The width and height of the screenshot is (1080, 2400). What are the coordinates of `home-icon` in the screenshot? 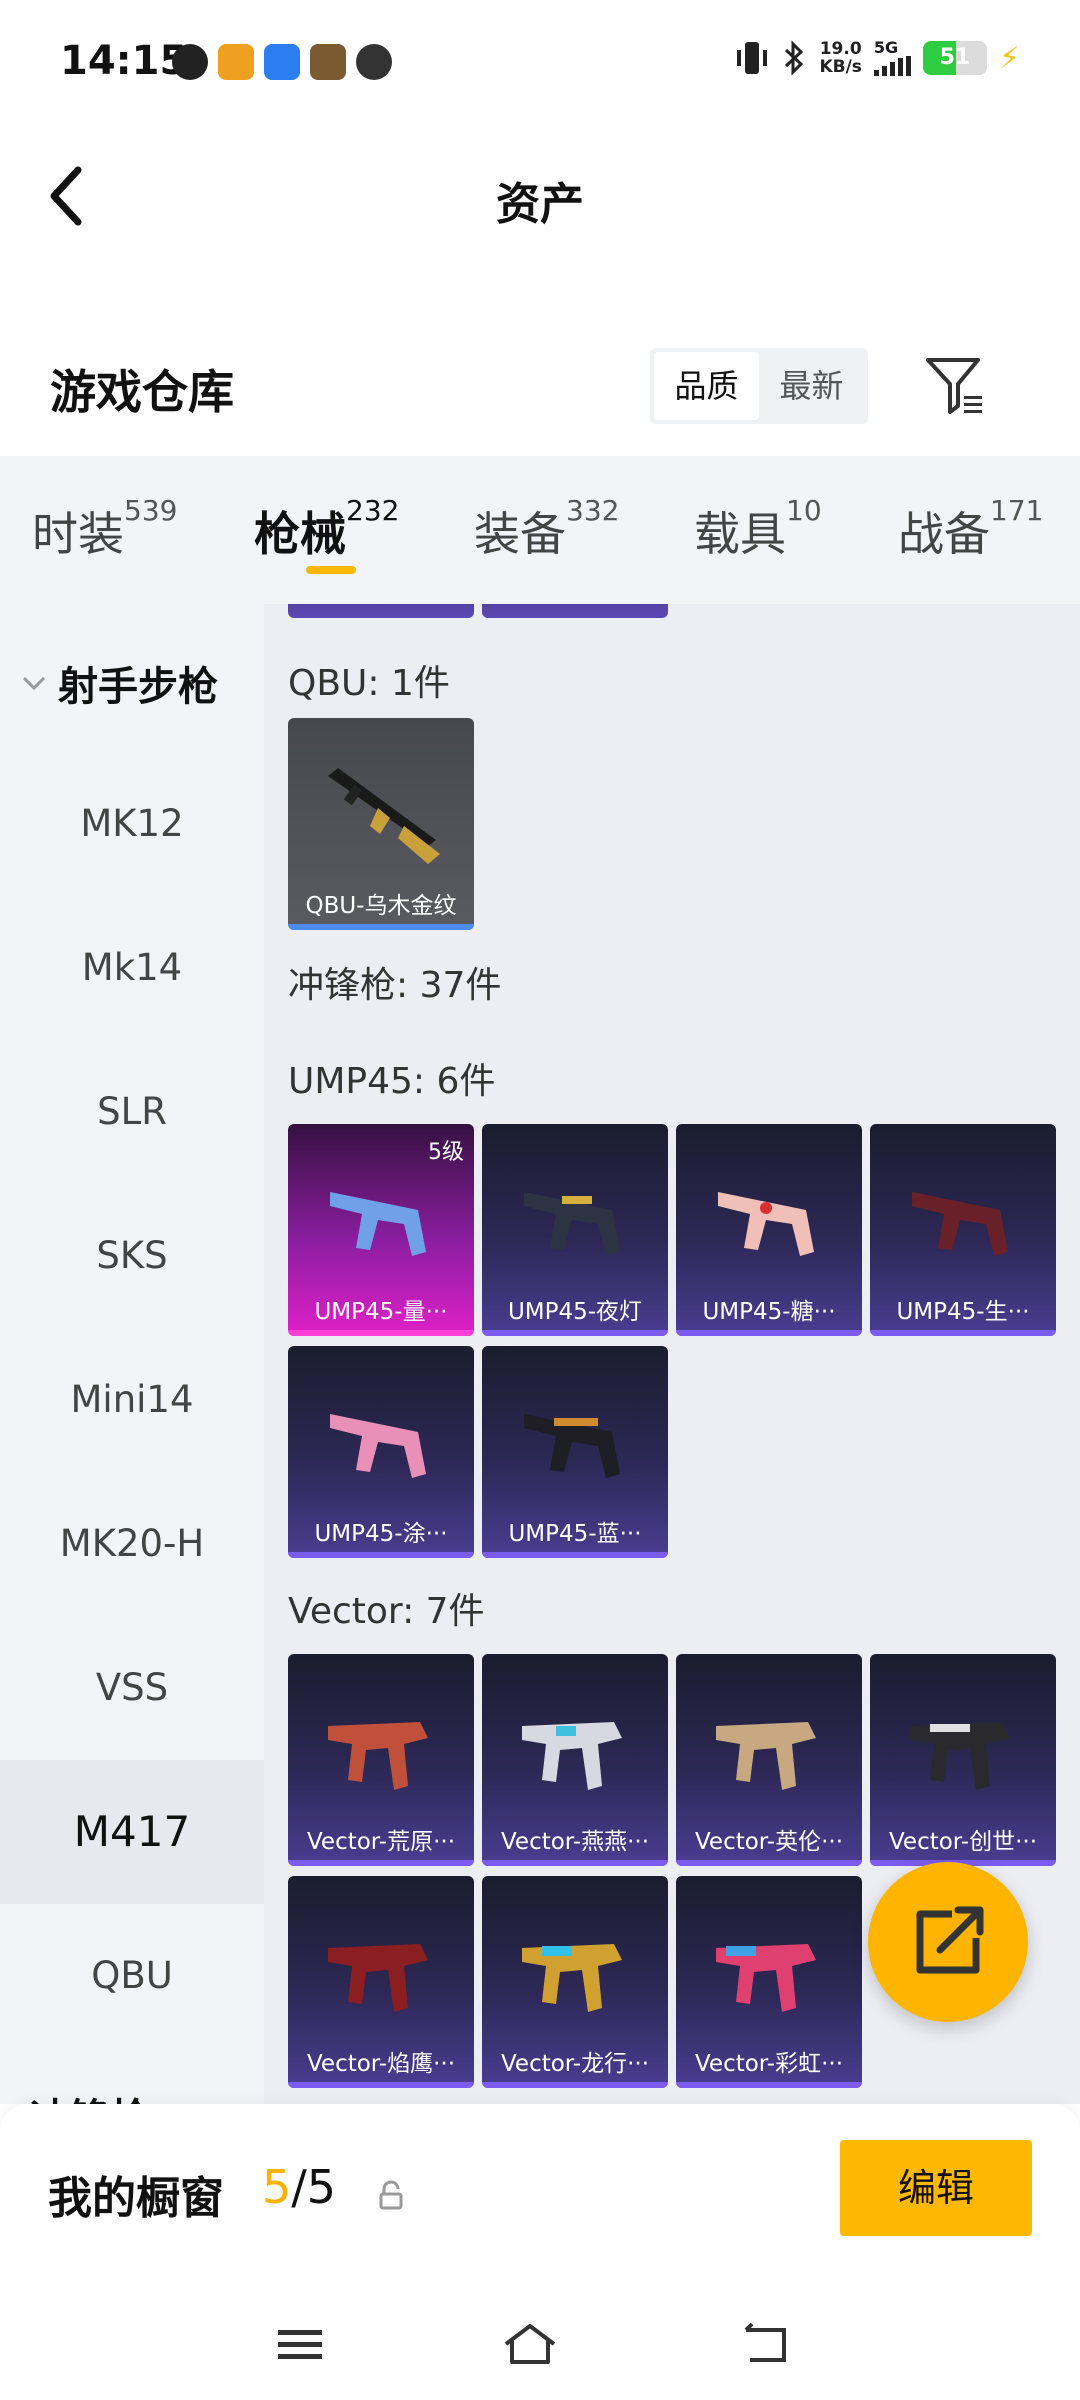 It's located at (530, 2345).